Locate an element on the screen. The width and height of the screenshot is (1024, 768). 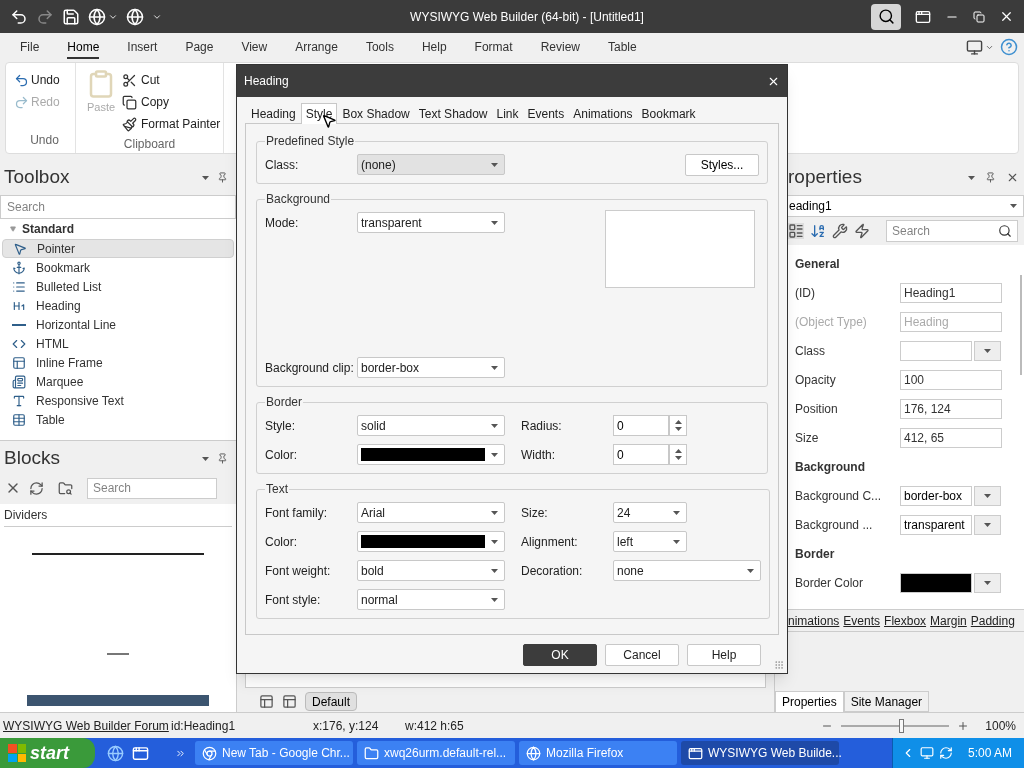
forum-link: WYSIWYG Web Builder Forum is located at coordinates (87, 725).